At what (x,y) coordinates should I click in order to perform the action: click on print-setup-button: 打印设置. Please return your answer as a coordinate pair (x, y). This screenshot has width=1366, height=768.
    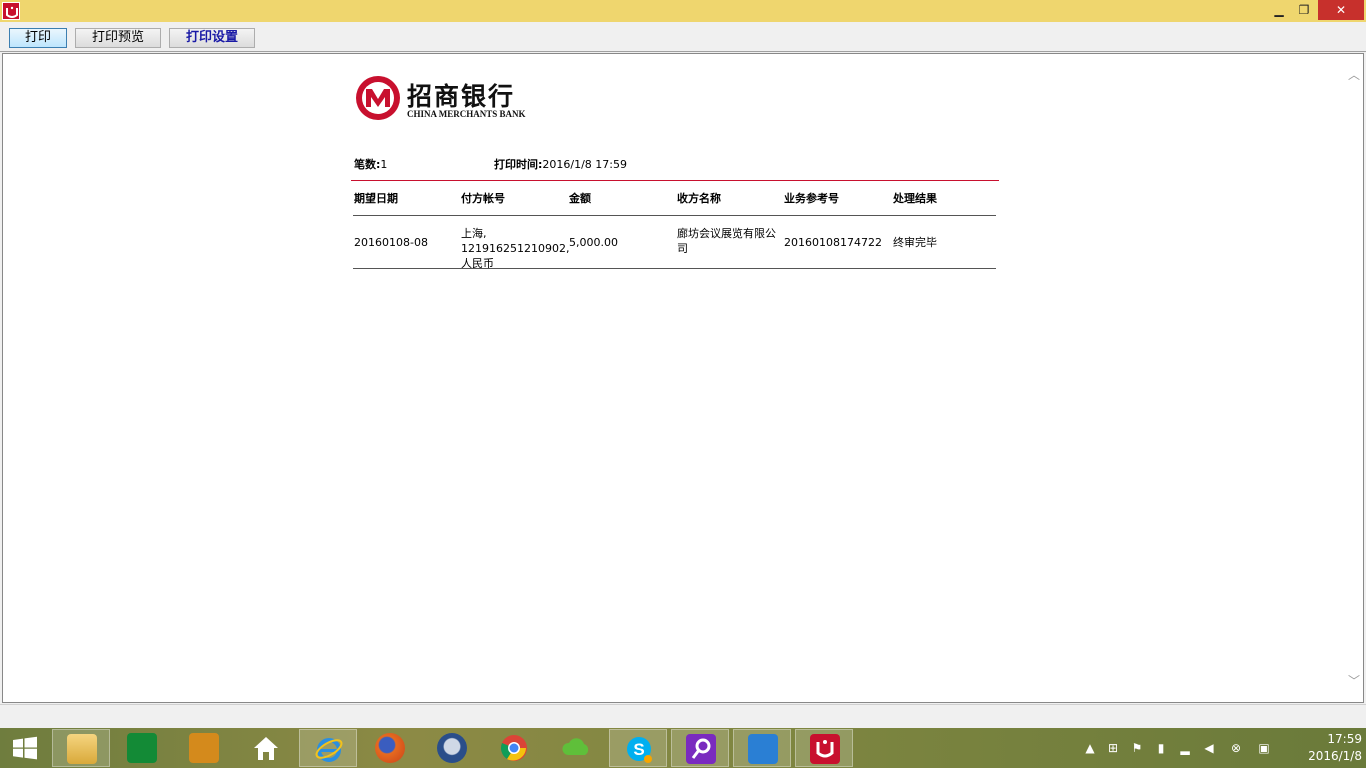
    Looking at the image, I should click on (212, 38).